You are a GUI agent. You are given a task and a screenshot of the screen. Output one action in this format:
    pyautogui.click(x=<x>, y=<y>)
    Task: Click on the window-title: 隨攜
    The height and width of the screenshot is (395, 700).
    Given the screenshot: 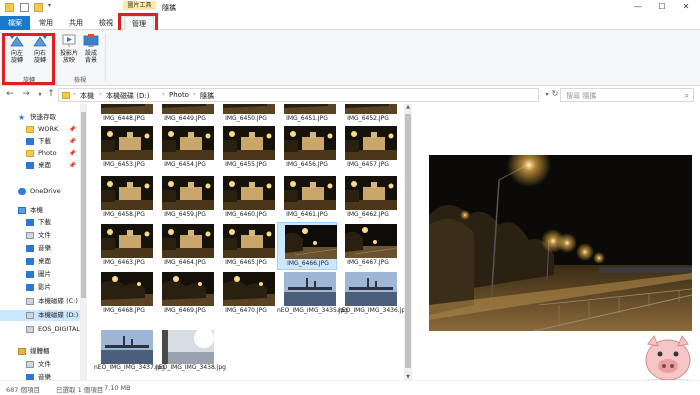 What is the action you would take?
    pyautogui.click(x=169, y=8)
    